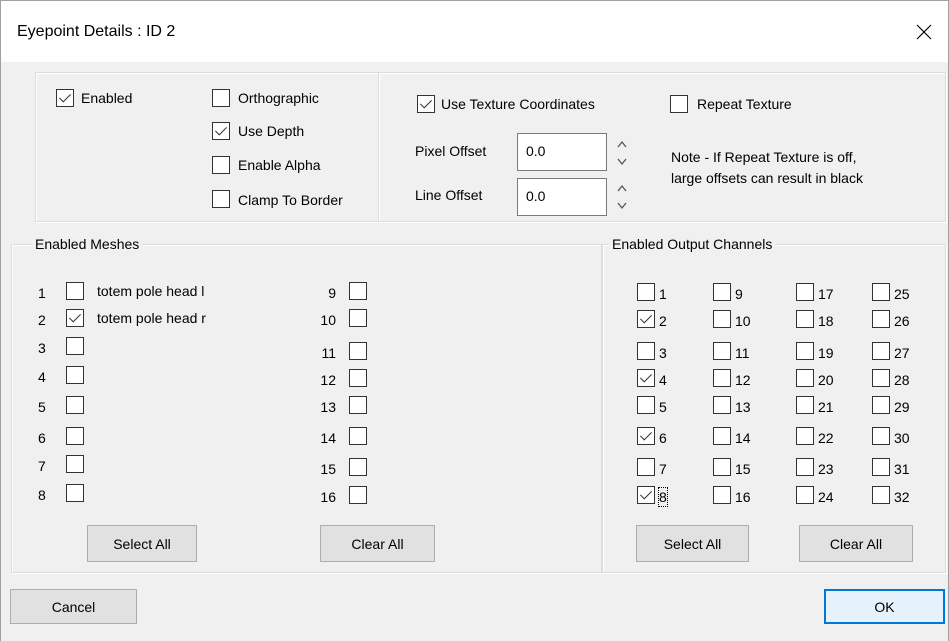 This screenshot has height=641, width=949. What do you see at coordinates (221, 131) in the screenshot?
I see `use-depth-checkbox` at bounding box center [221, 131].